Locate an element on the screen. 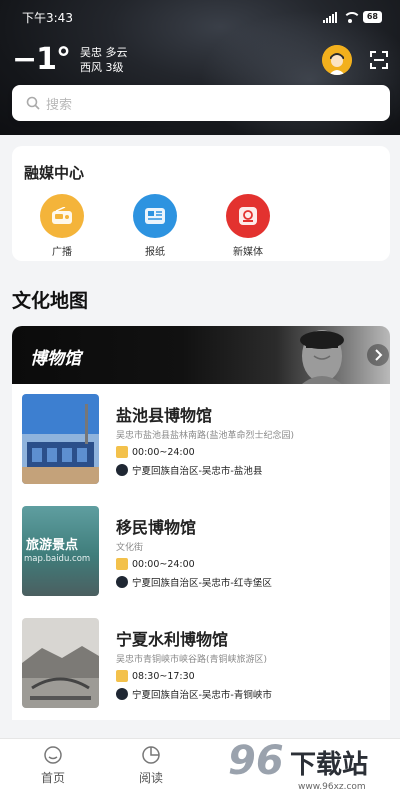 The height and width of the screenshot is (800, 400). wifi-icon is located at coordinates (351, 17).